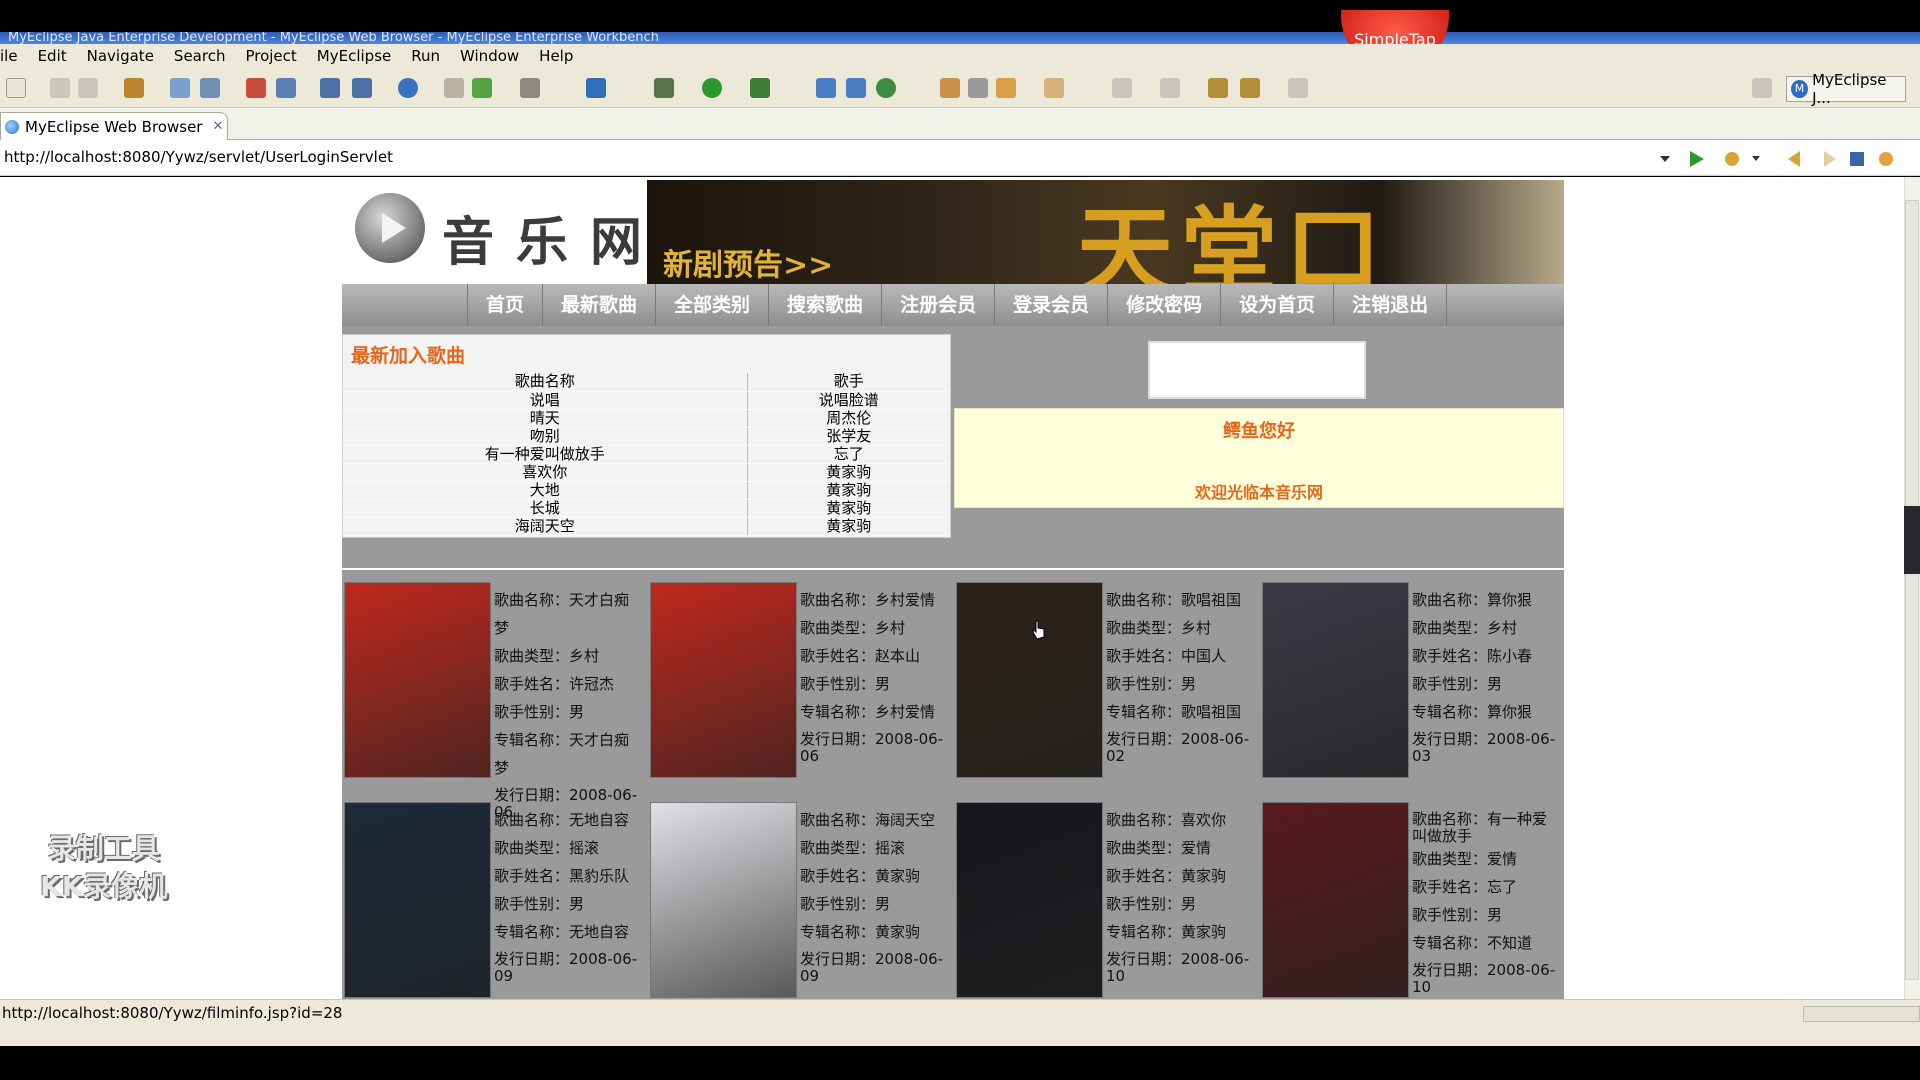 This screenshot has width=1920, height=1080. Describe the element at coordinates (256, 88) in the screenshot. I see `wizard-icon` at that location.